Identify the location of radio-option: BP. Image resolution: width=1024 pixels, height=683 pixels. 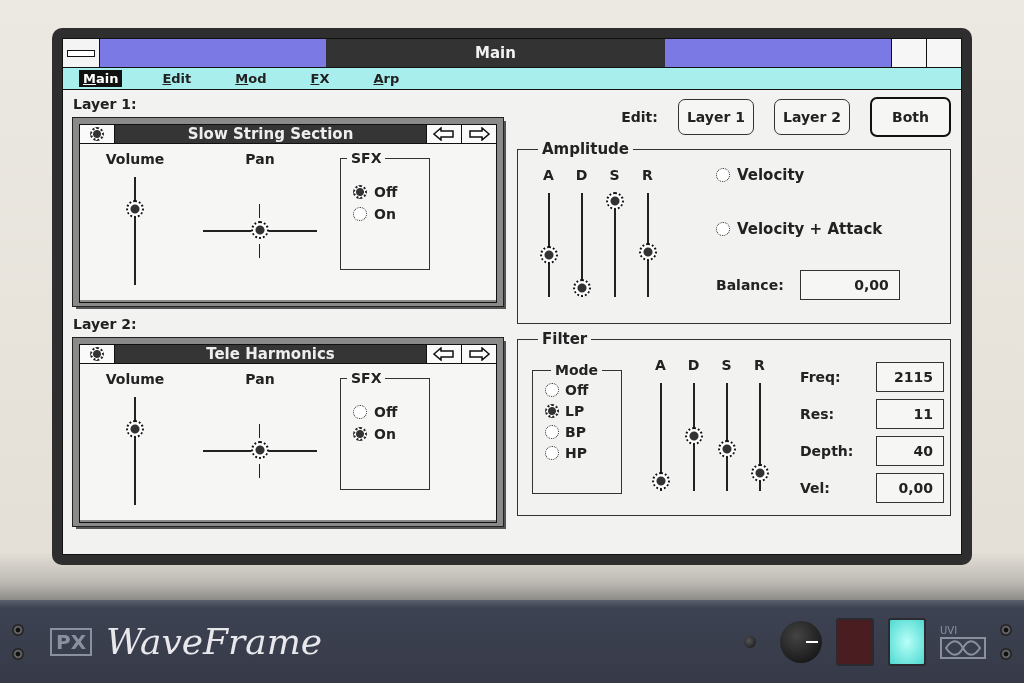
(583, 432).